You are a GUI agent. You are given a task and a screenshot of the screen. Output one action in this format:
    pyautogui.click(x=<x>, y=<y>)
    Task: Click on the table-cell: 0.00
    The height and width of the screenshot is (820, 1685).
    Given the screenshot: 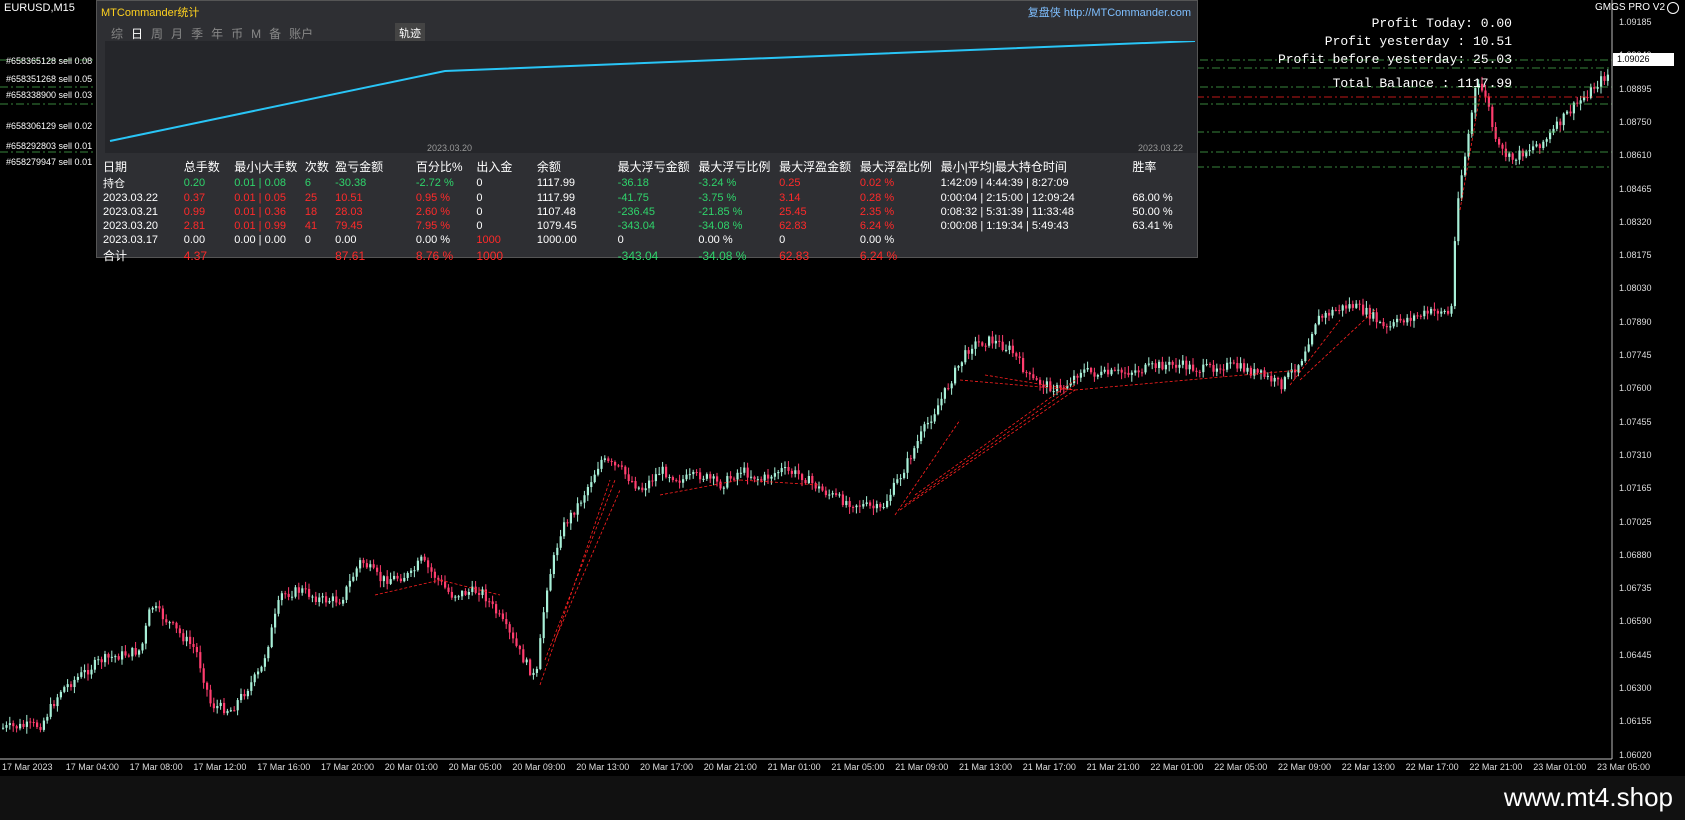 What is the action you would take?
    pyautogui.click(x=346, y=240)
    